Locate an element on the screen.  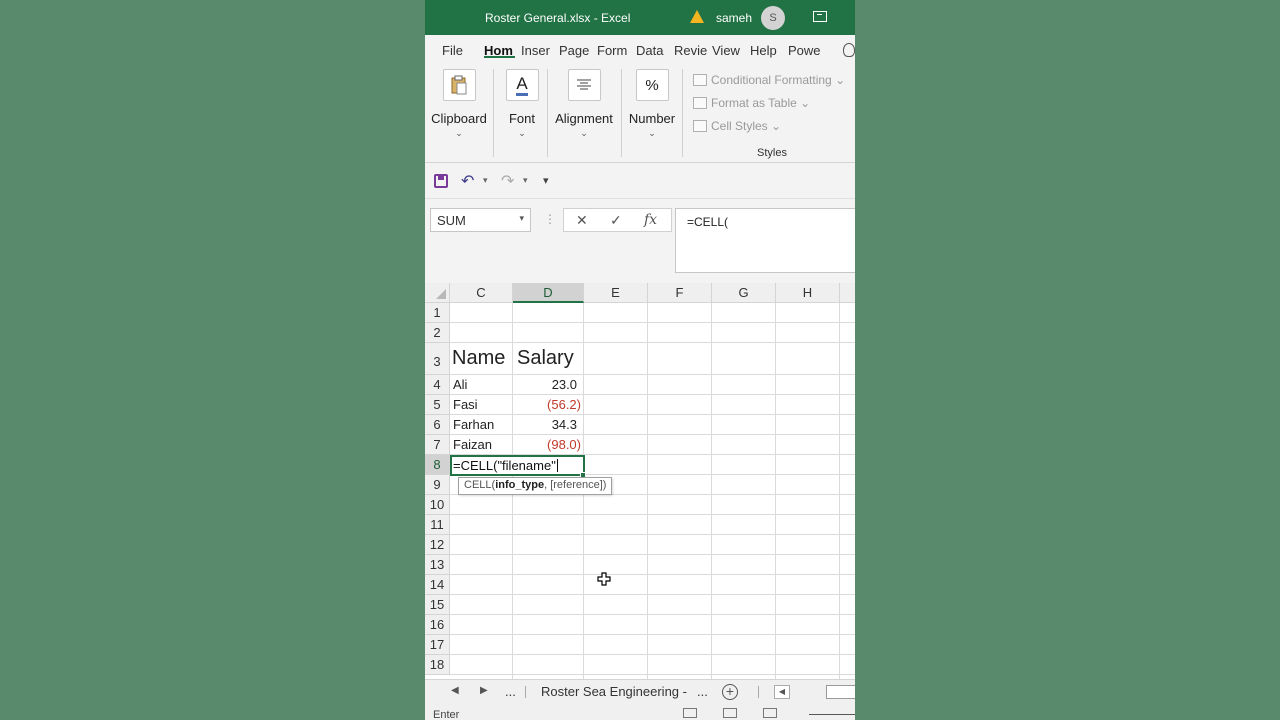
text-caret is located at coordinates (557, 465).